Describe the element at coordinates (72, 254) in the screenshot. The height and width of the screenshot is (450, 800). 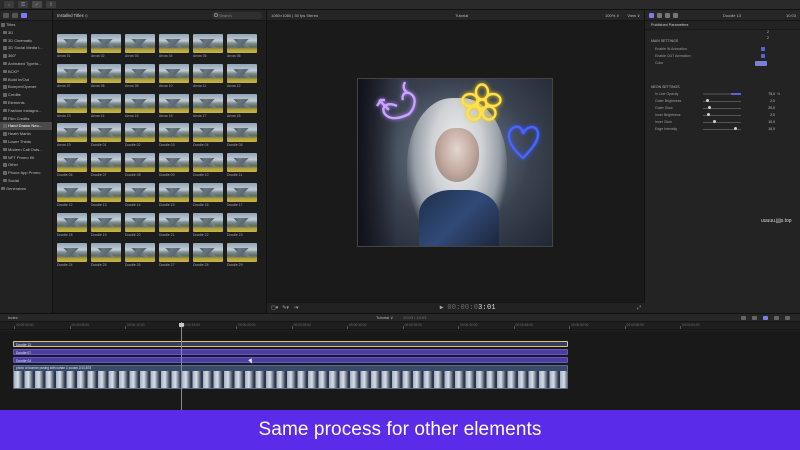
I see `title-thumbnail: Doodle 24` at that location.